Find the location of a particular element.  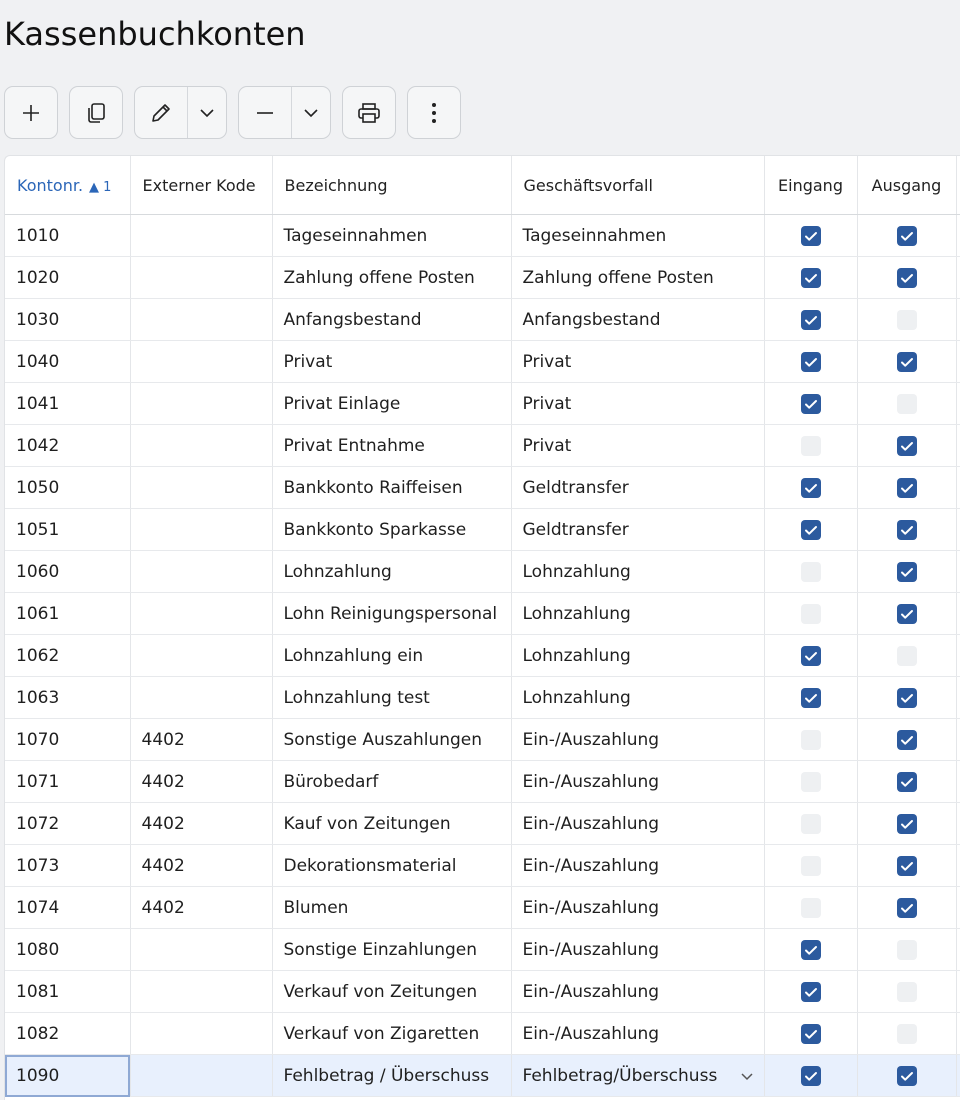

cell-bezeichnung: Dekorationsmaterial is located at coordinates (392, 865).